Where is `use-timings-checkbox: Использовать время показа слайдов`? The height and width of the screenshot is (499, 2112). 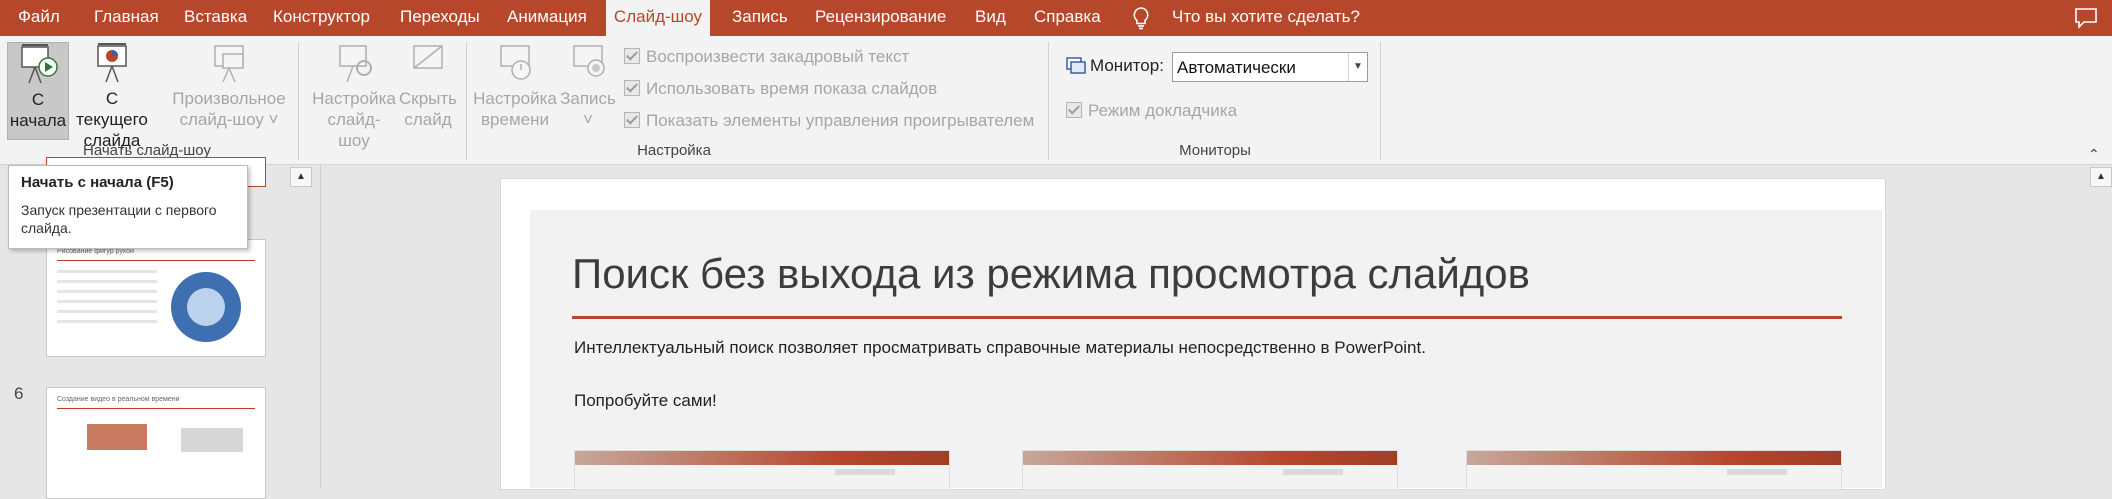 use-timings-checkbox: Использовать время показа слайдов is located at coordinates (780, 89).